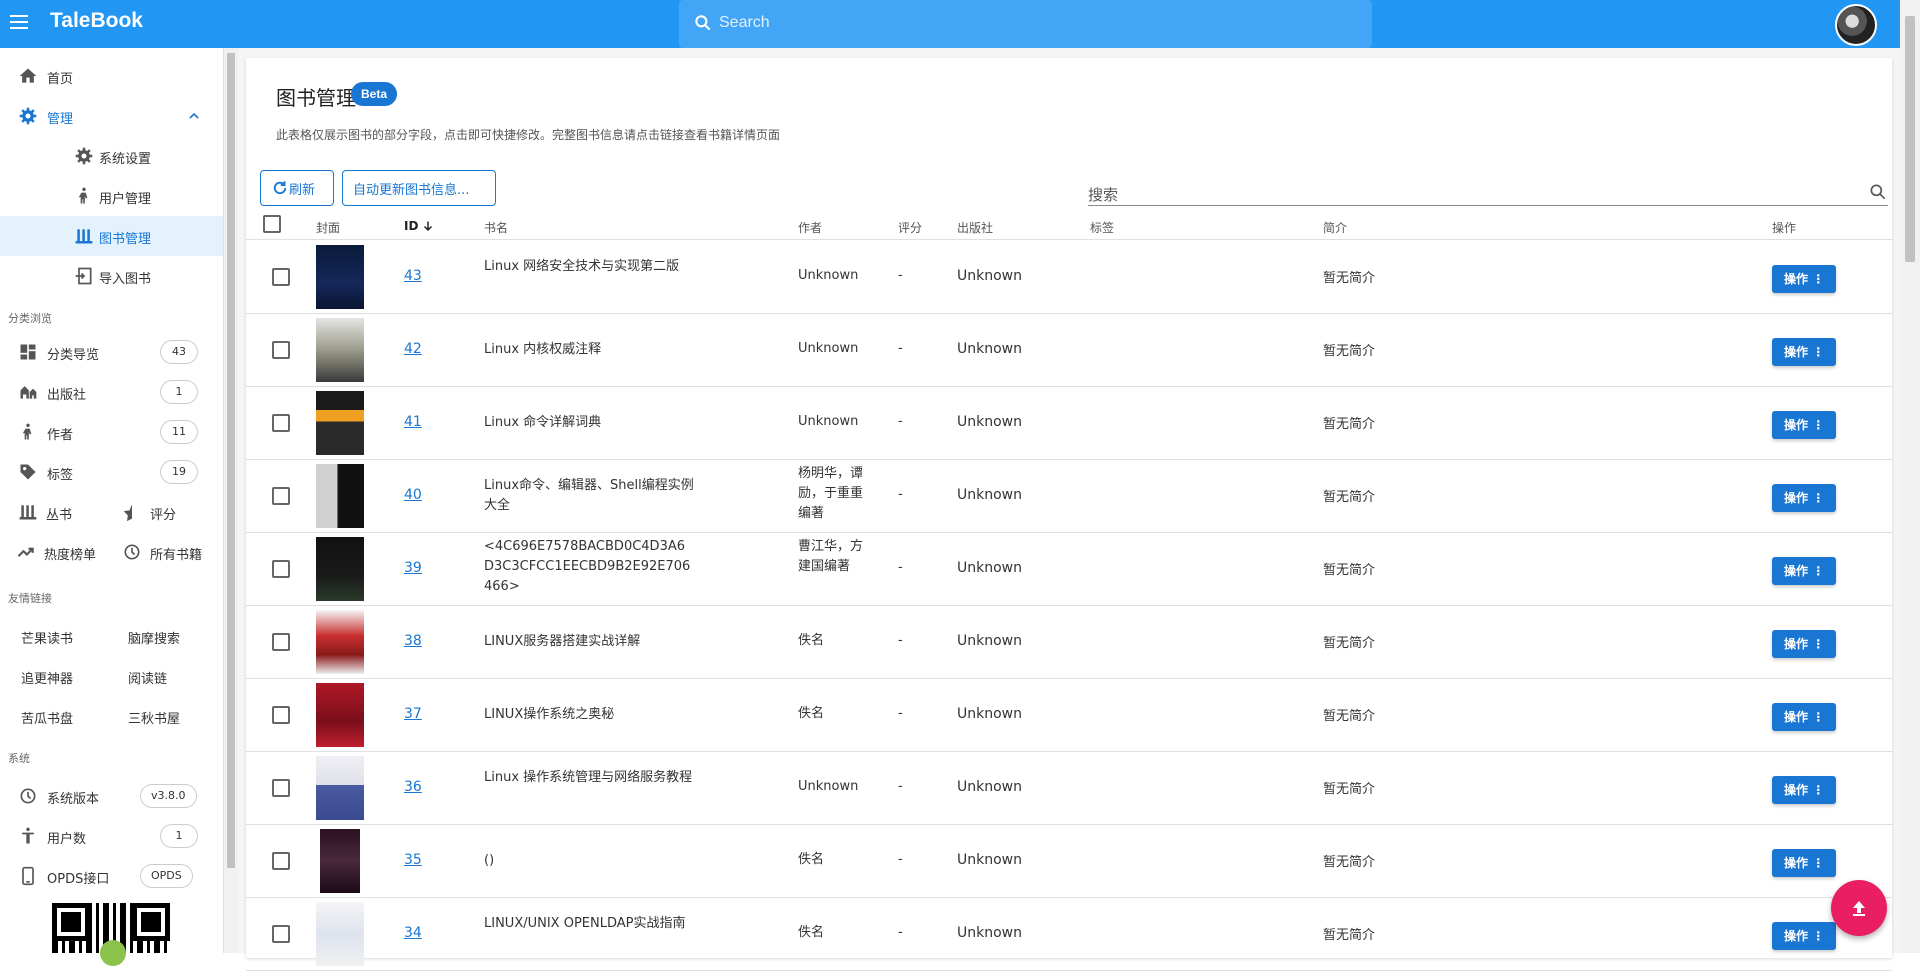 This screenshot has height=971, width=1920. I want to click on sidebar-item-series: 丛书, so click(68, 512).